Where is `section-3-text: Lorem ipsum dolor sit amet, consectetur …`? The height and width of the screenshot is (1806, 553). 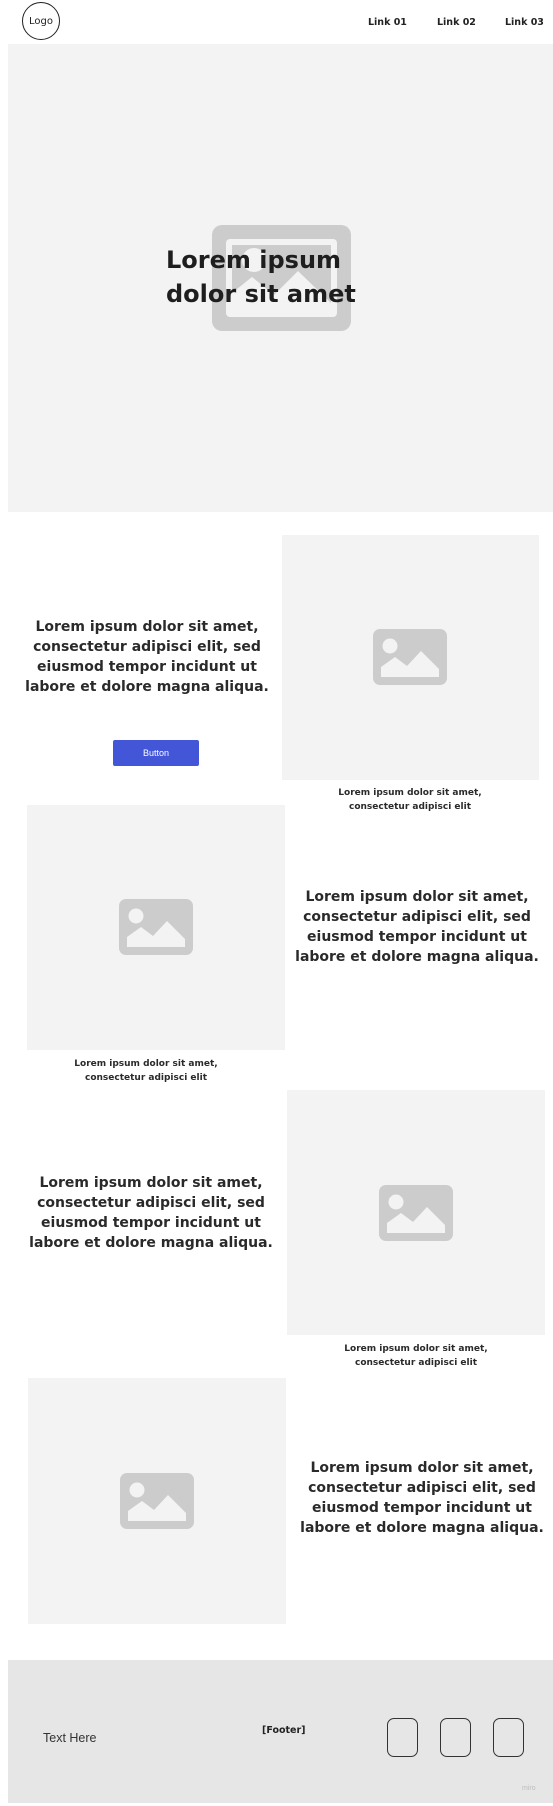
section-3-text: Lorem ipsum dolor sit amet, consectetur … is located at coordinates (151, 1213).